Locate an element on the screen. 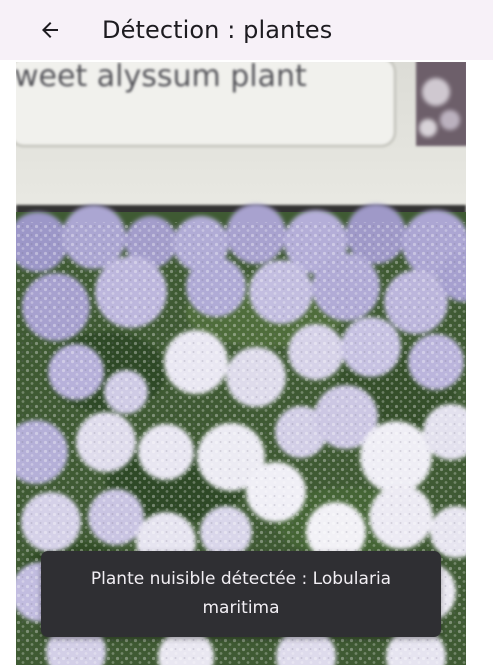  back-button is located at coordinates (50, 30).